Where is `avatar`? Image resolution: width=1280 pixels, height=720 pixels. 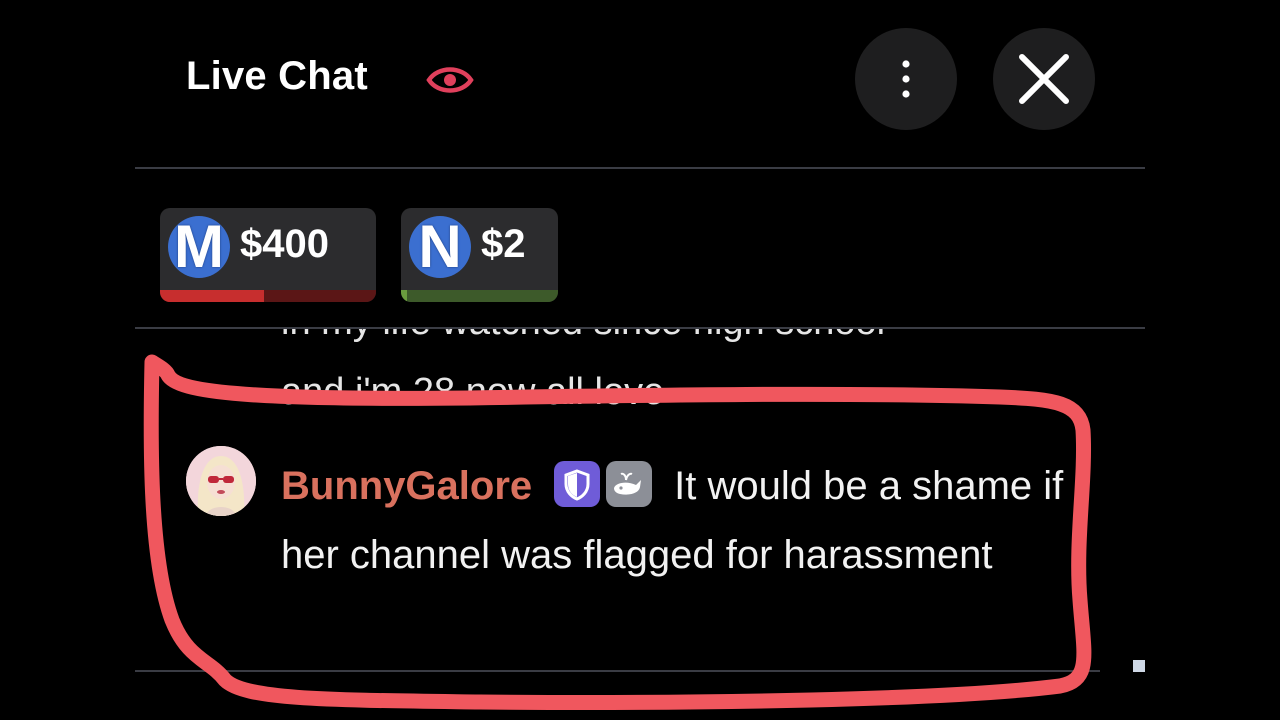
avatar is located at coordinates (221, 481).